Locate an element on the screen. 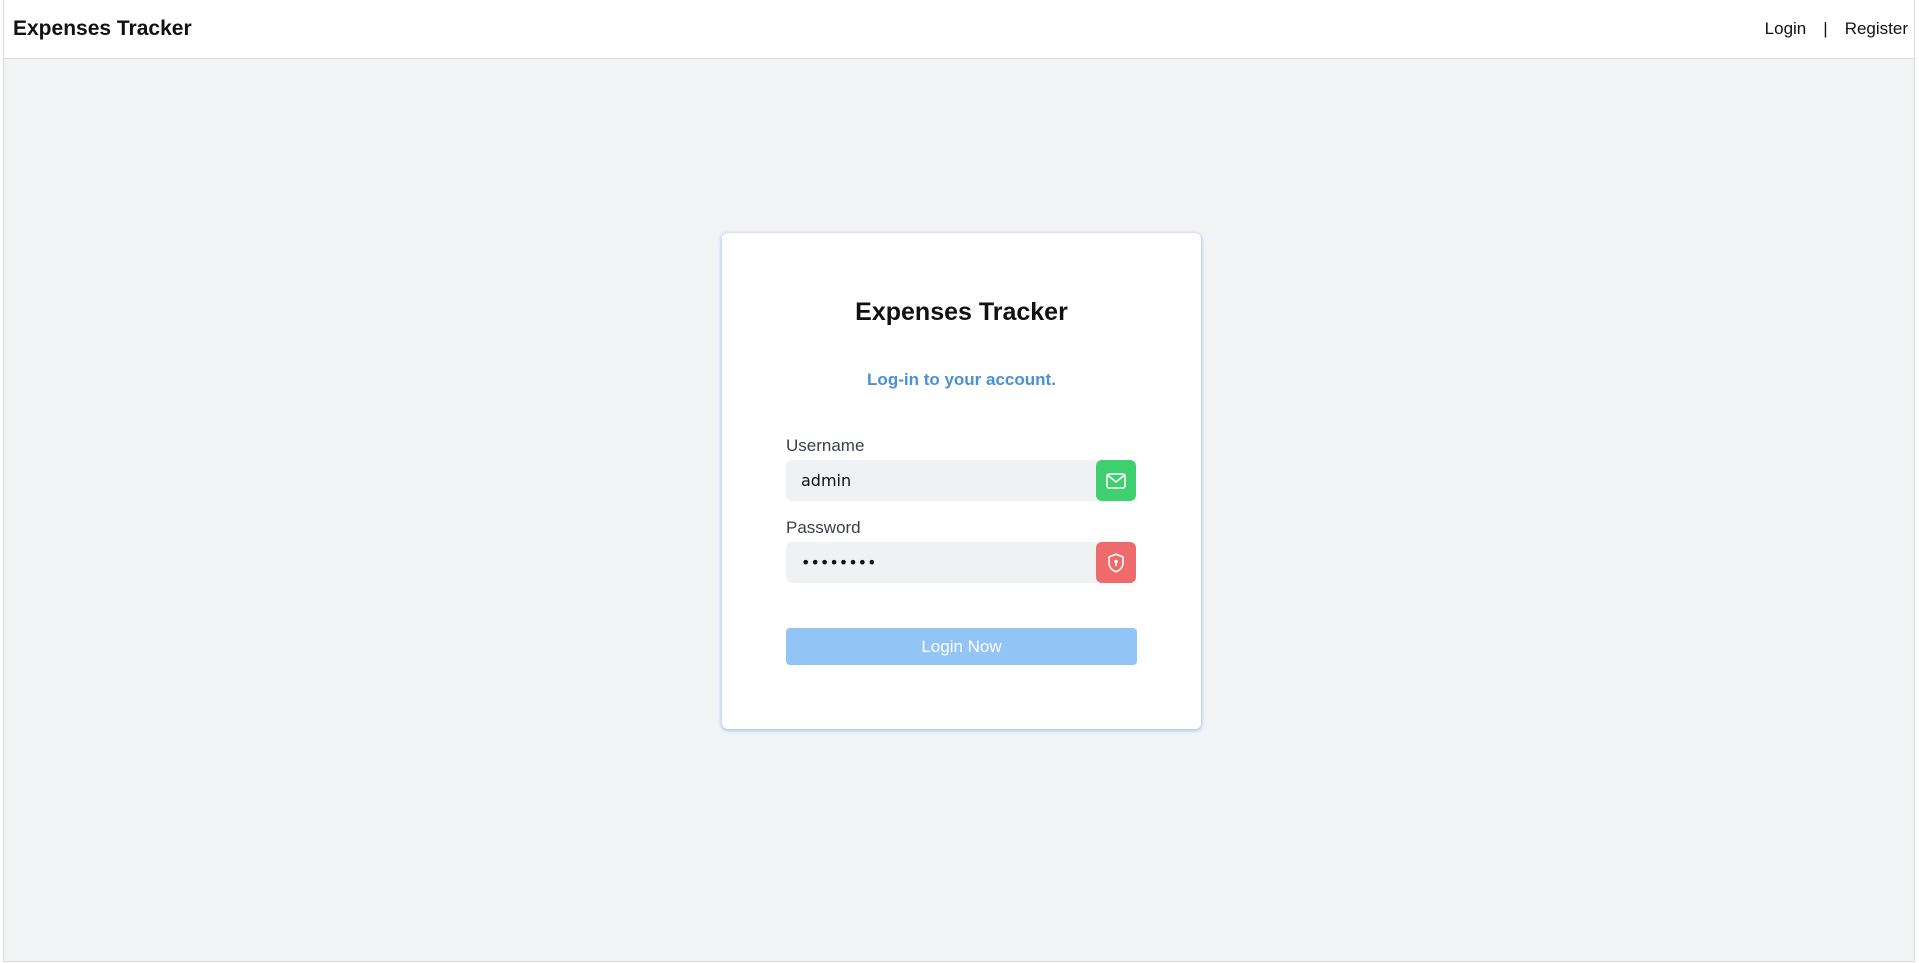 The height and width of the screenshot is (963, 1919). brand-logo-text: Expenses Tracker is located at coordinates (102, 29).